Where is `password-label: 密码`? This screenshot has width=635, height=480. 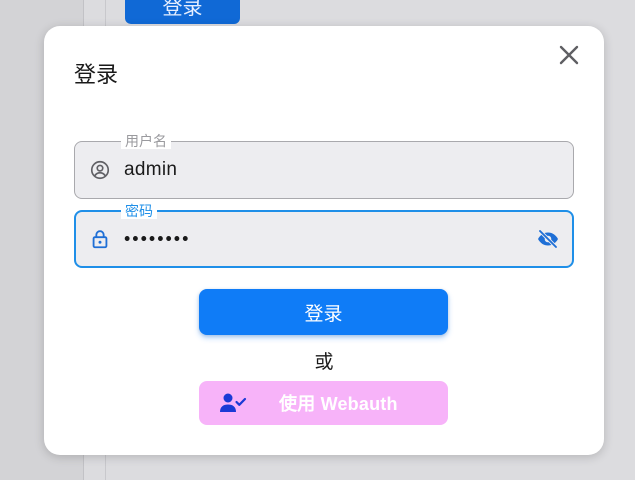
password-label: 密码 is located at coordinates (139, 211).